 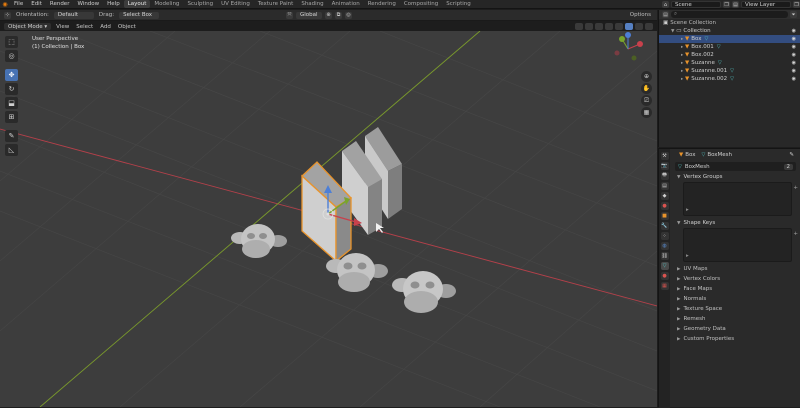 What do you see at coordinates (729, 71) in the screenshot?
I see `outliner-item-suzanne-001: ▸ ▼ Suzanne.001 ▽ ◉` at bounding box center [729, 71].